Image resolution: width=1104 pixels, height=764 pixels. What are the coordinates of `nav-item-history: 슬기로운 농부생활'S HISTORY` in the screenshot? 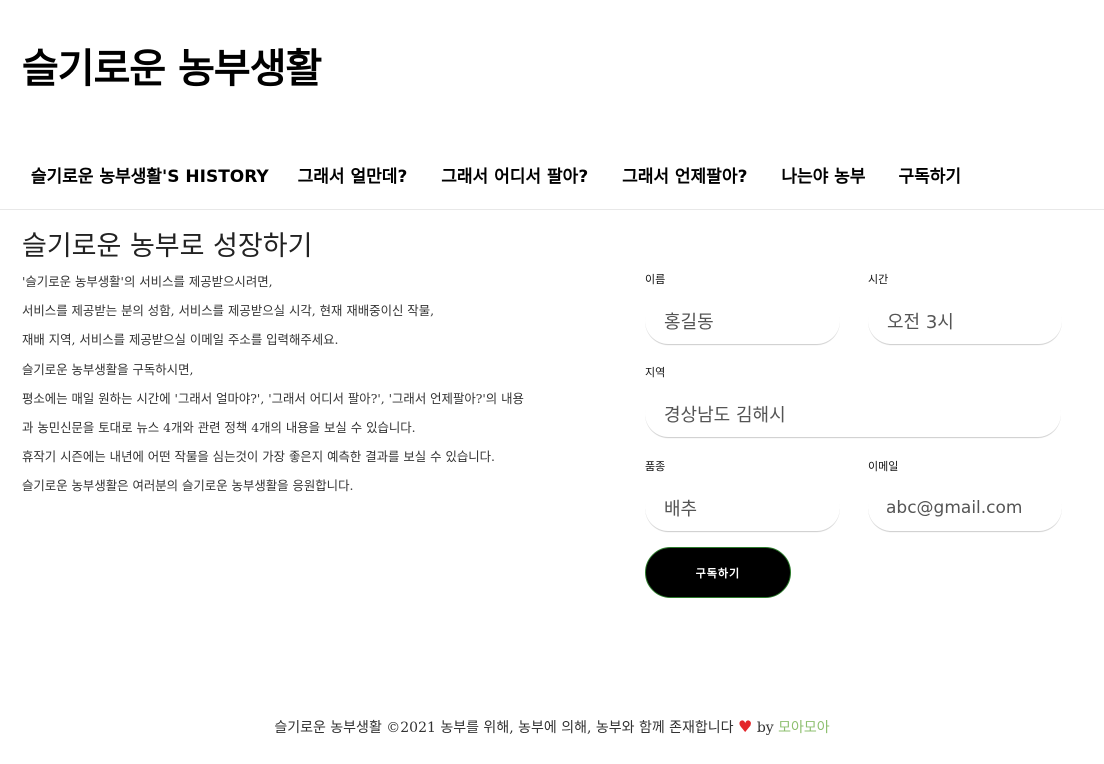 It's located at (150, 174).